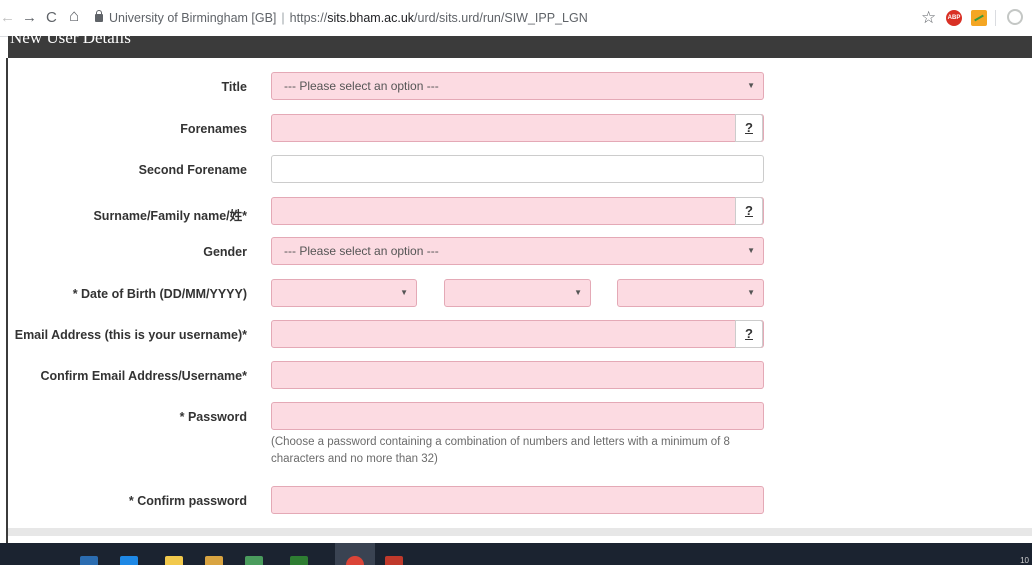  What do you see at coordinates (749, 128) in the screenshot?
I see `forenames-help-button: ?` at bounding box center [749, 128].